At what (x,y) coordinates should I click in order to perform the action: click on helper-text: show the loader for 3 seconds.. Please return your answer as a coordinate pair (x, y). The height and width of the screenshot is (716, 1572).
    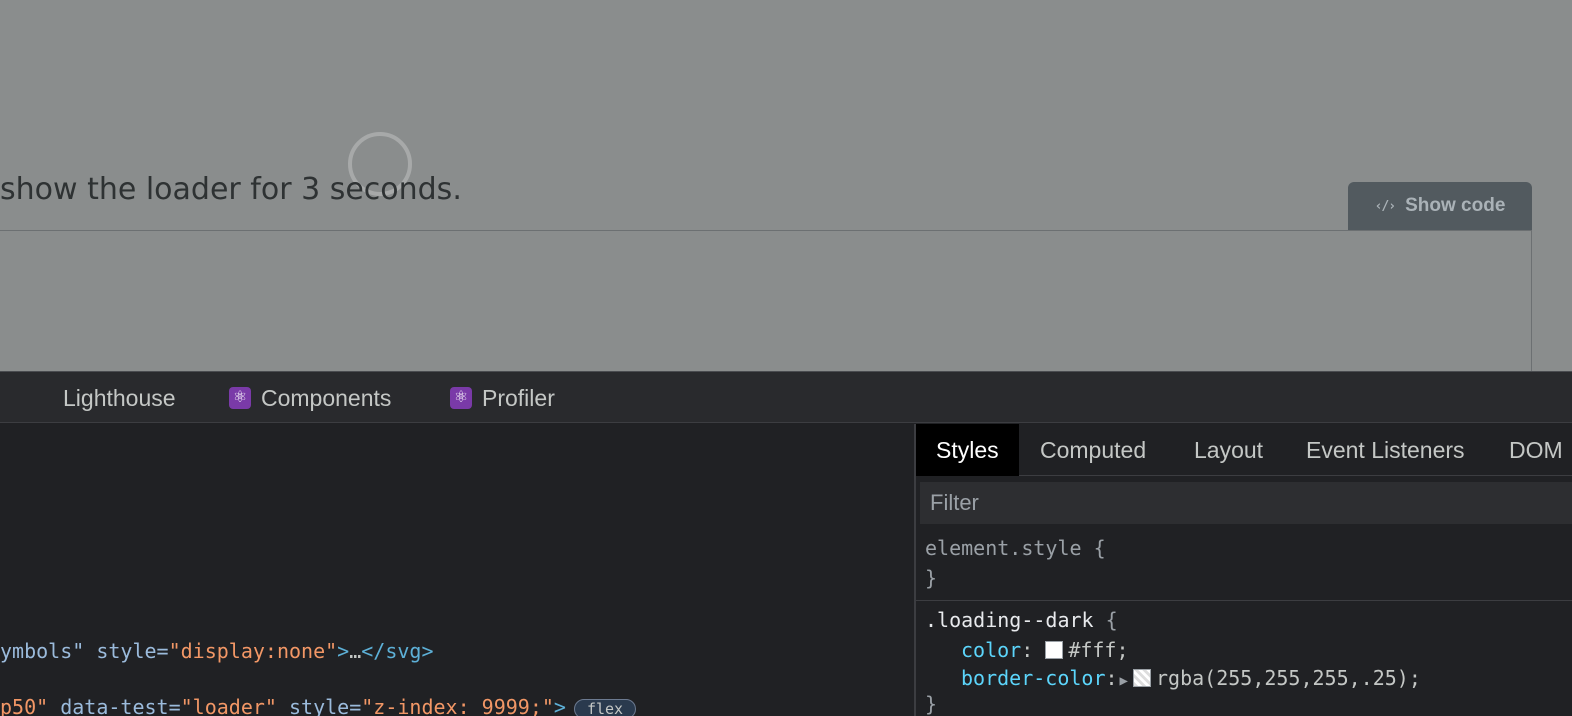
    Looking at the image, I should click on (231, 189).